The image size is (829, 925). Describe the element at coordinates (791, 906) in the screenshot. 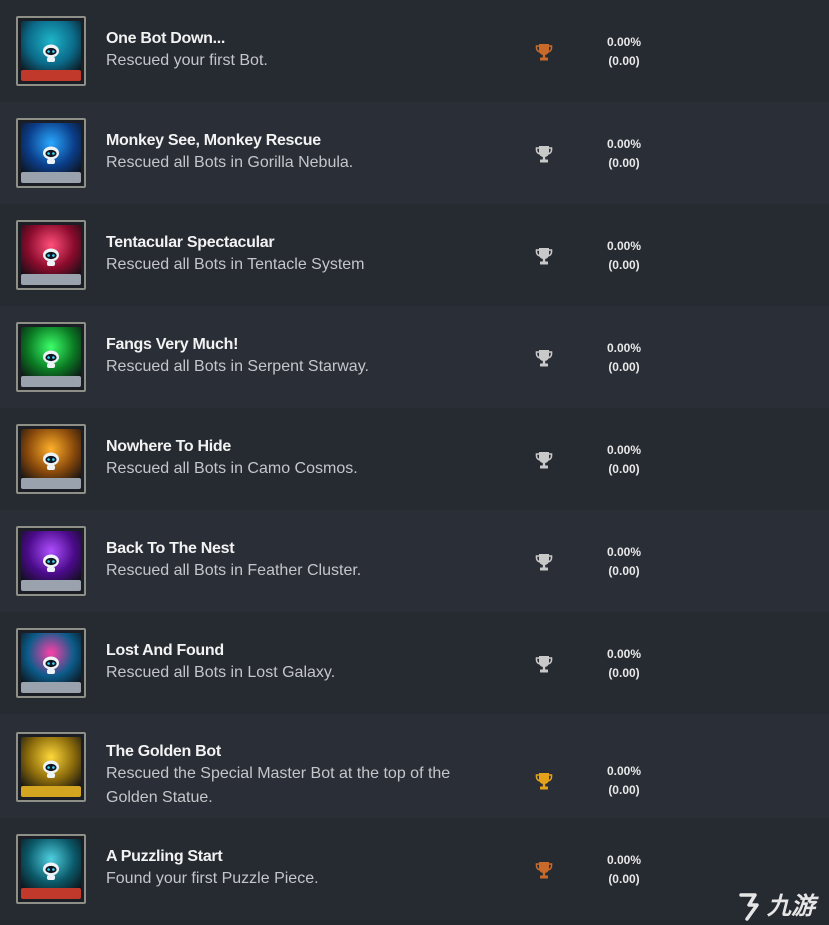

I see `watermark-text: 九游` at that location.